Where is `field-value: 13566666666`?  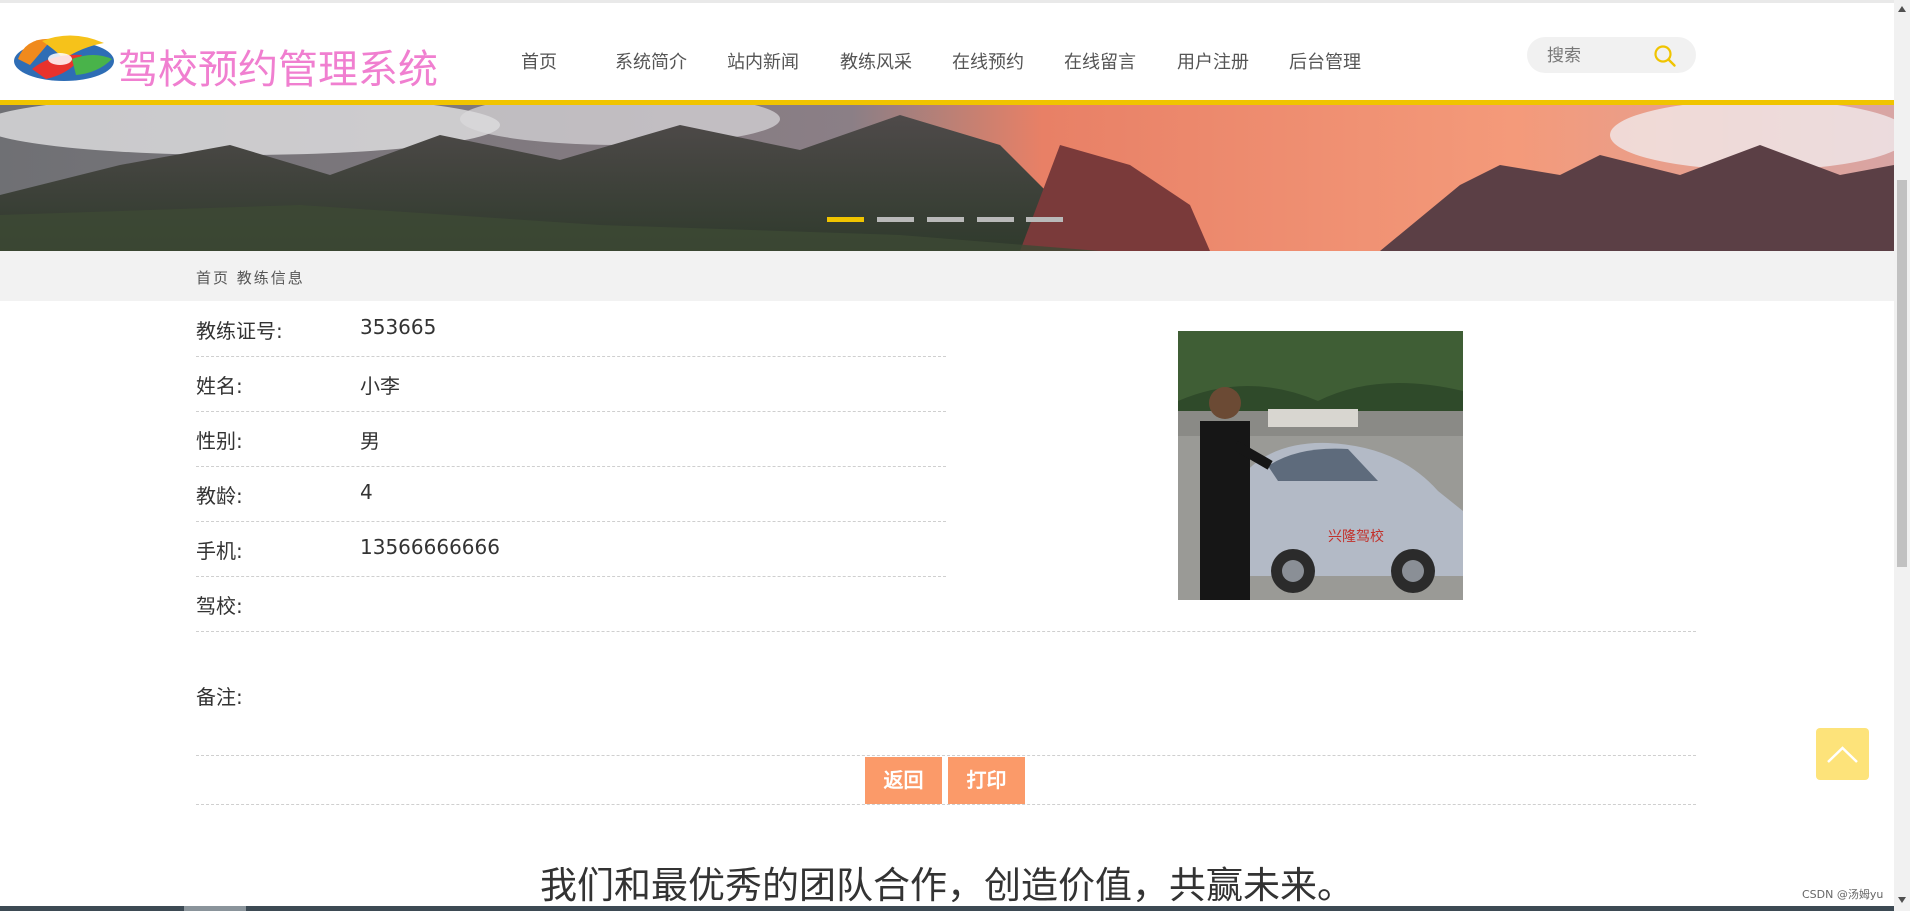 field-value: 13566666666 is located at coordinates (430, 547).